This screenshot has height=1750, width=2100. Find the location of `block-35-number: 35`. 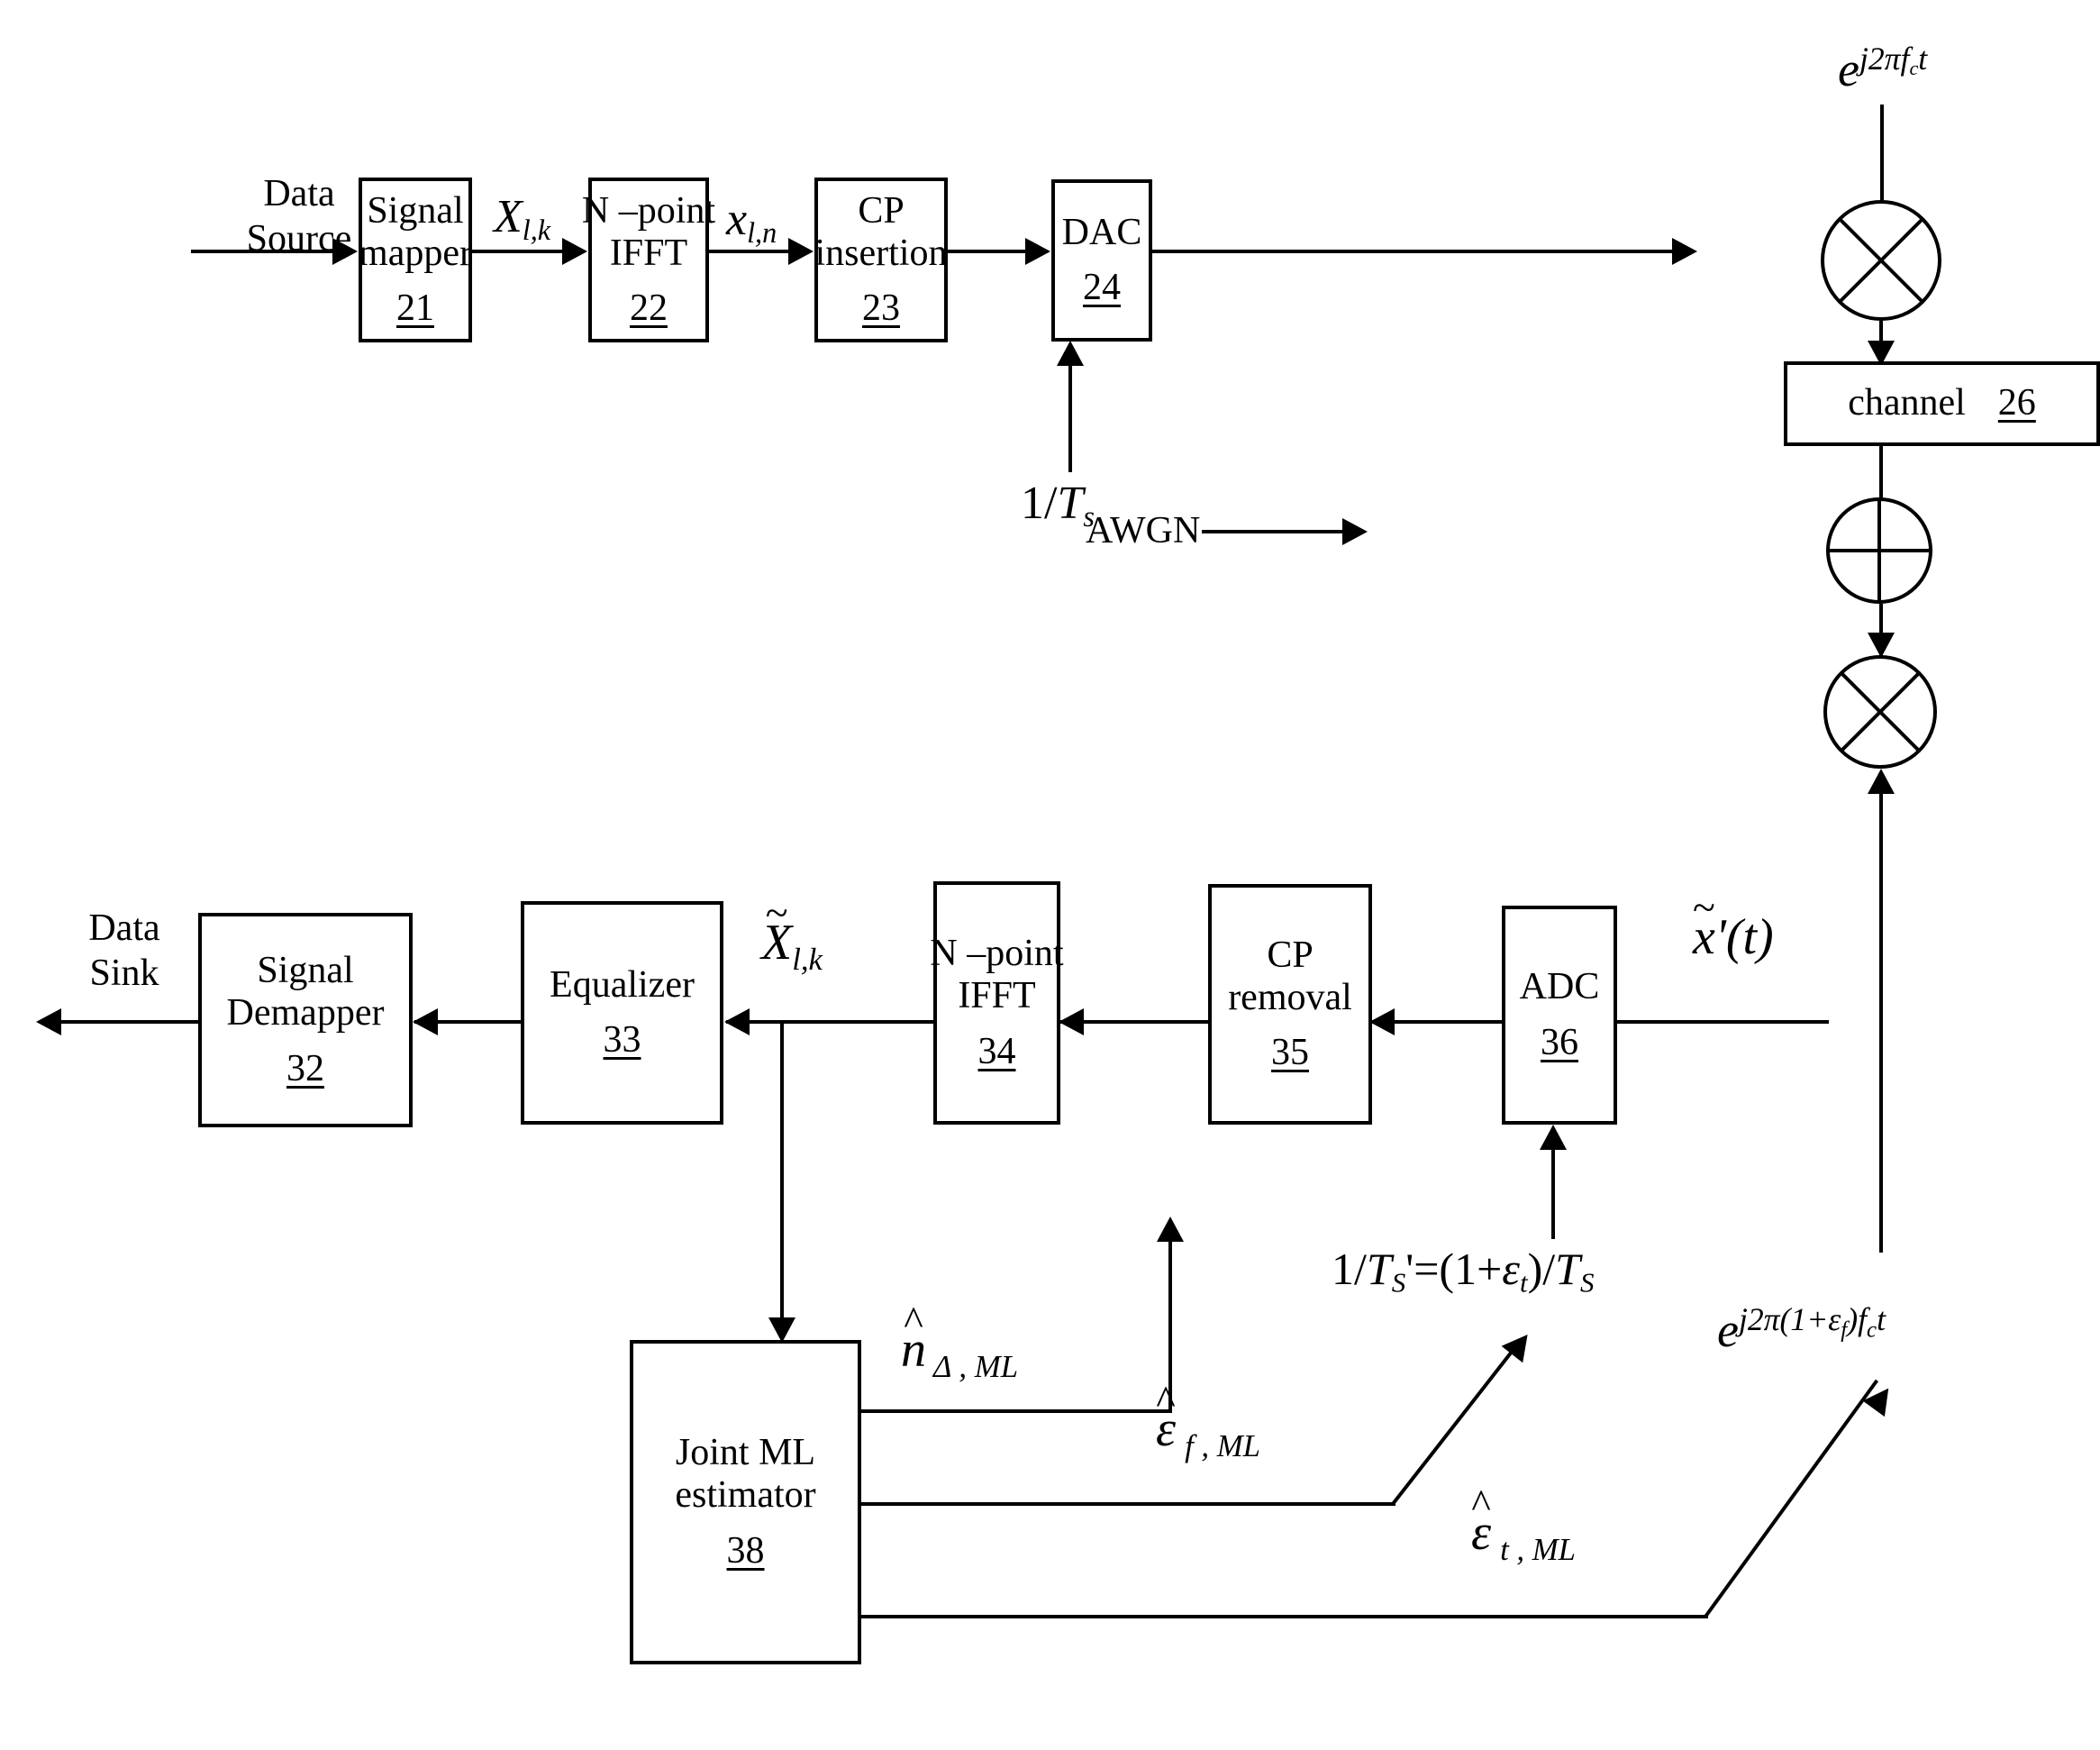

block-35-number: 35 is located at coordinates (1290, 1053).